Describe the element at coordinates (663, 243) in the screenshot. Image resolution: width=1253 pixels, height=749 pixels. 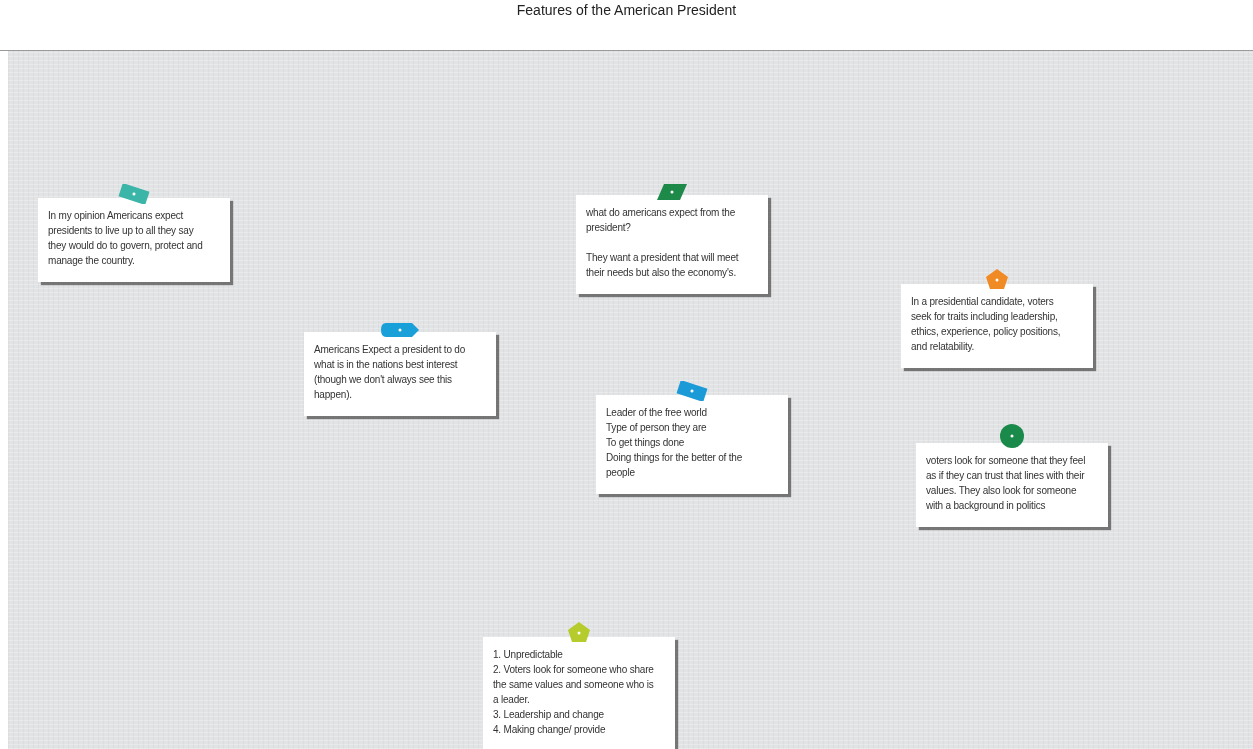
I see `note-text: what do americans expect from the president? They want a president that will meet their needs but also the economy's.` at that location.